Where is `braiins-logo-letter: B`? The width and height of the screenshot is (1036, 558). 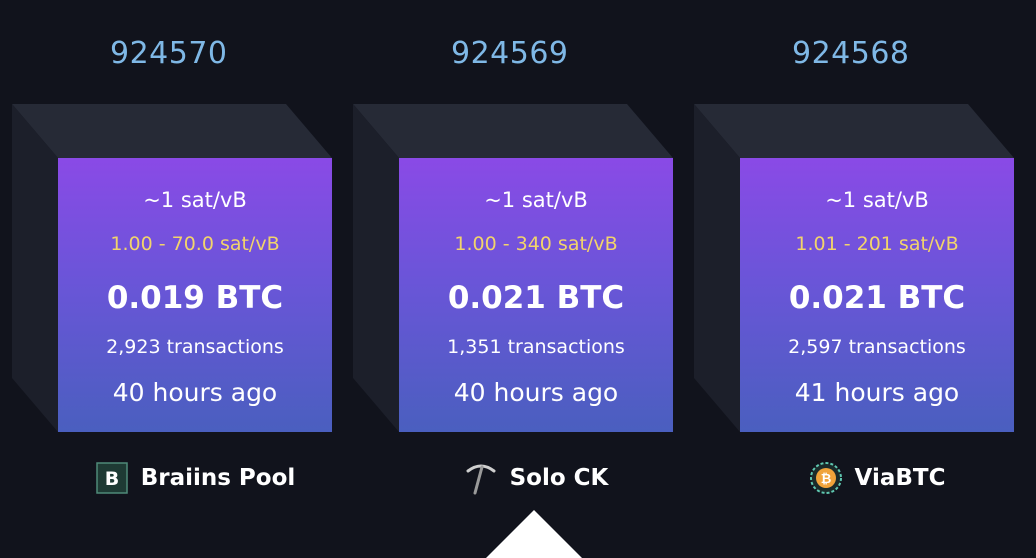 braiins-logo-letter: B is located at coordinates (111, 479).